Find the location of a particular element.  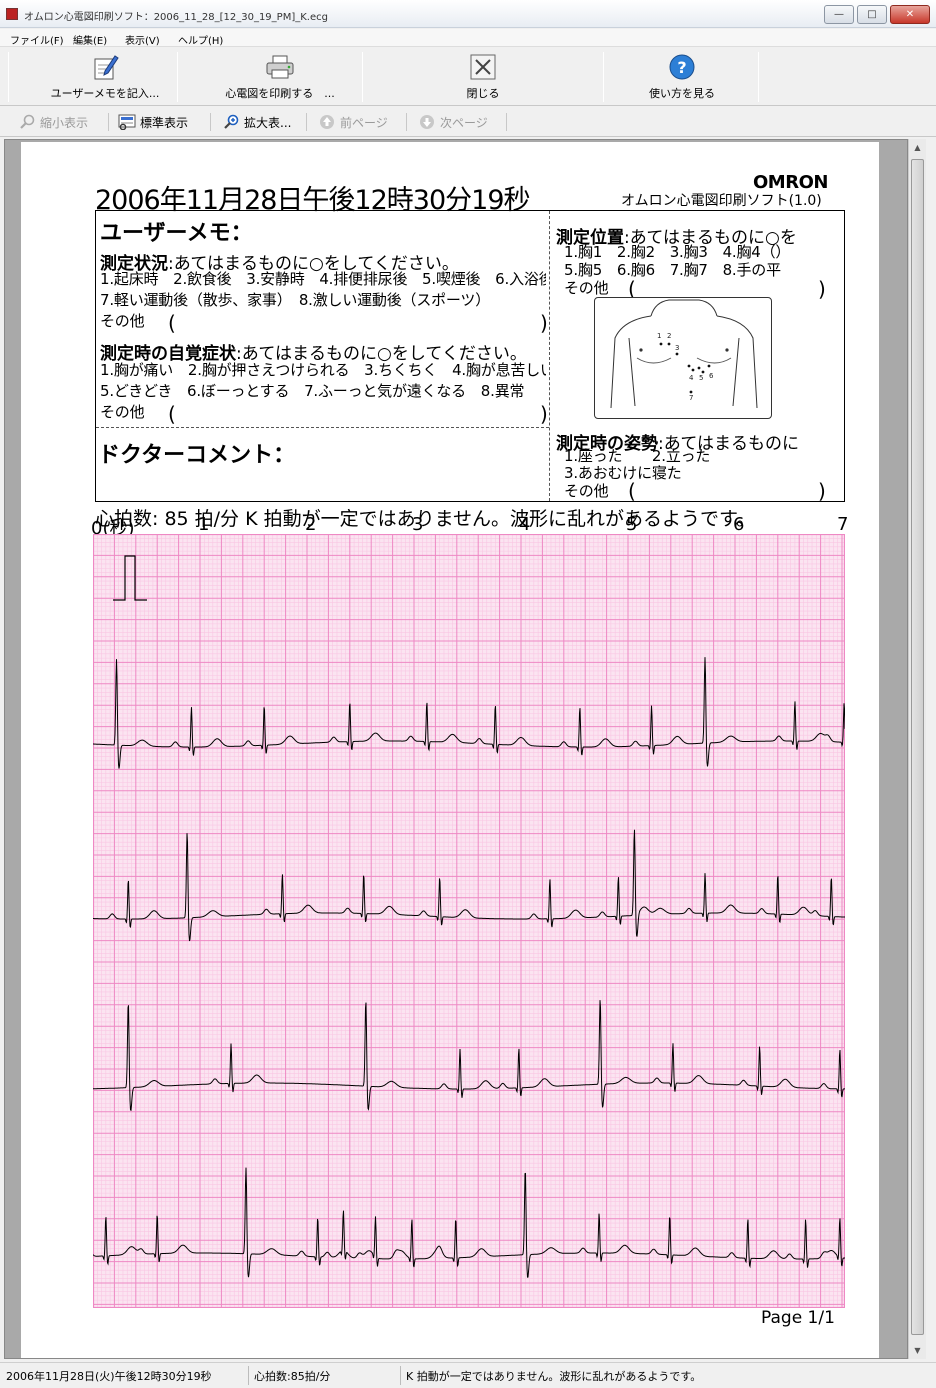

main-toolbar: ユーザーメモを記入... 心電図を印刷する ... 閉じる ? 使い方を見る is located at coordinates (468, 77).